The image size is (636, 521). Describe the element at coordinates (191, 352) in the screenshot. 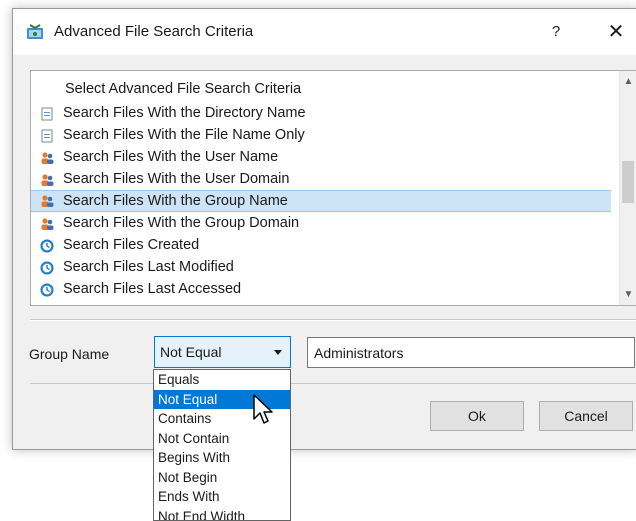

I see `operator-value: Not Equal` at that location.